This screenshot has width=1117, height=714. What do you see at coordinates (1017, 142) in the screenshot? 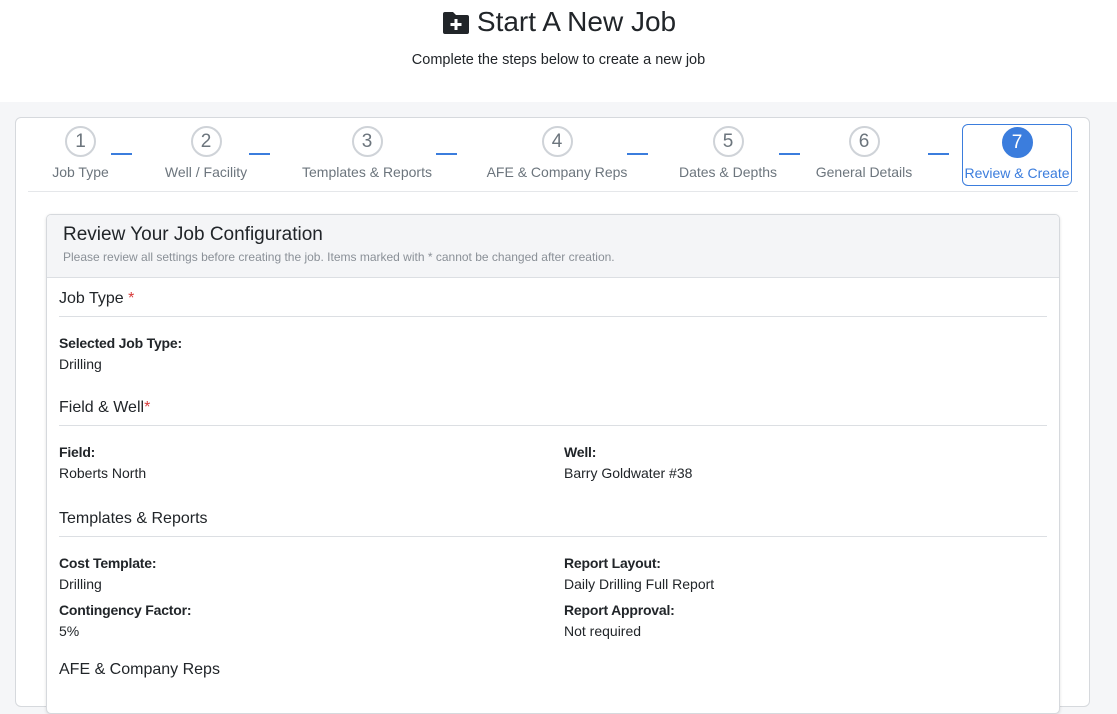
I see `step-number: 7` at bounding box center [1017, 142].